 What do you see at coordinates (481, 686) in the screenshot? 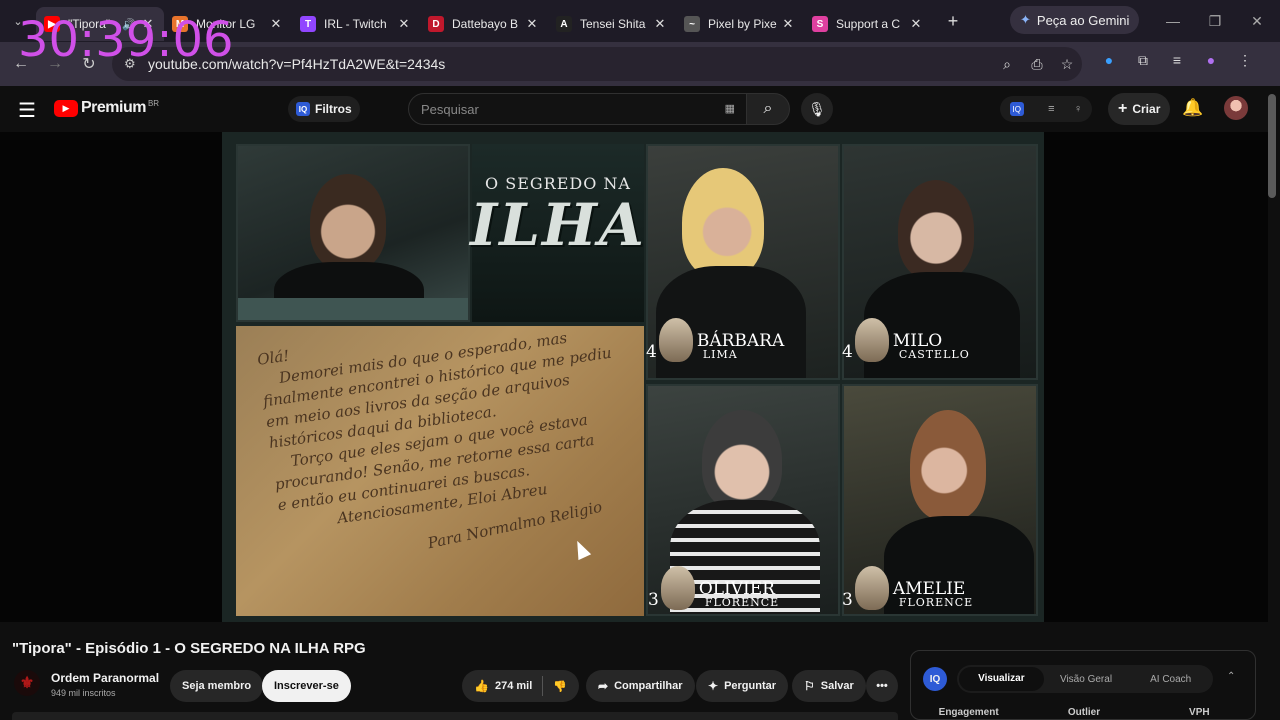
I see `thumbs-up-icon: 👍` at bounding box center [481, 686].